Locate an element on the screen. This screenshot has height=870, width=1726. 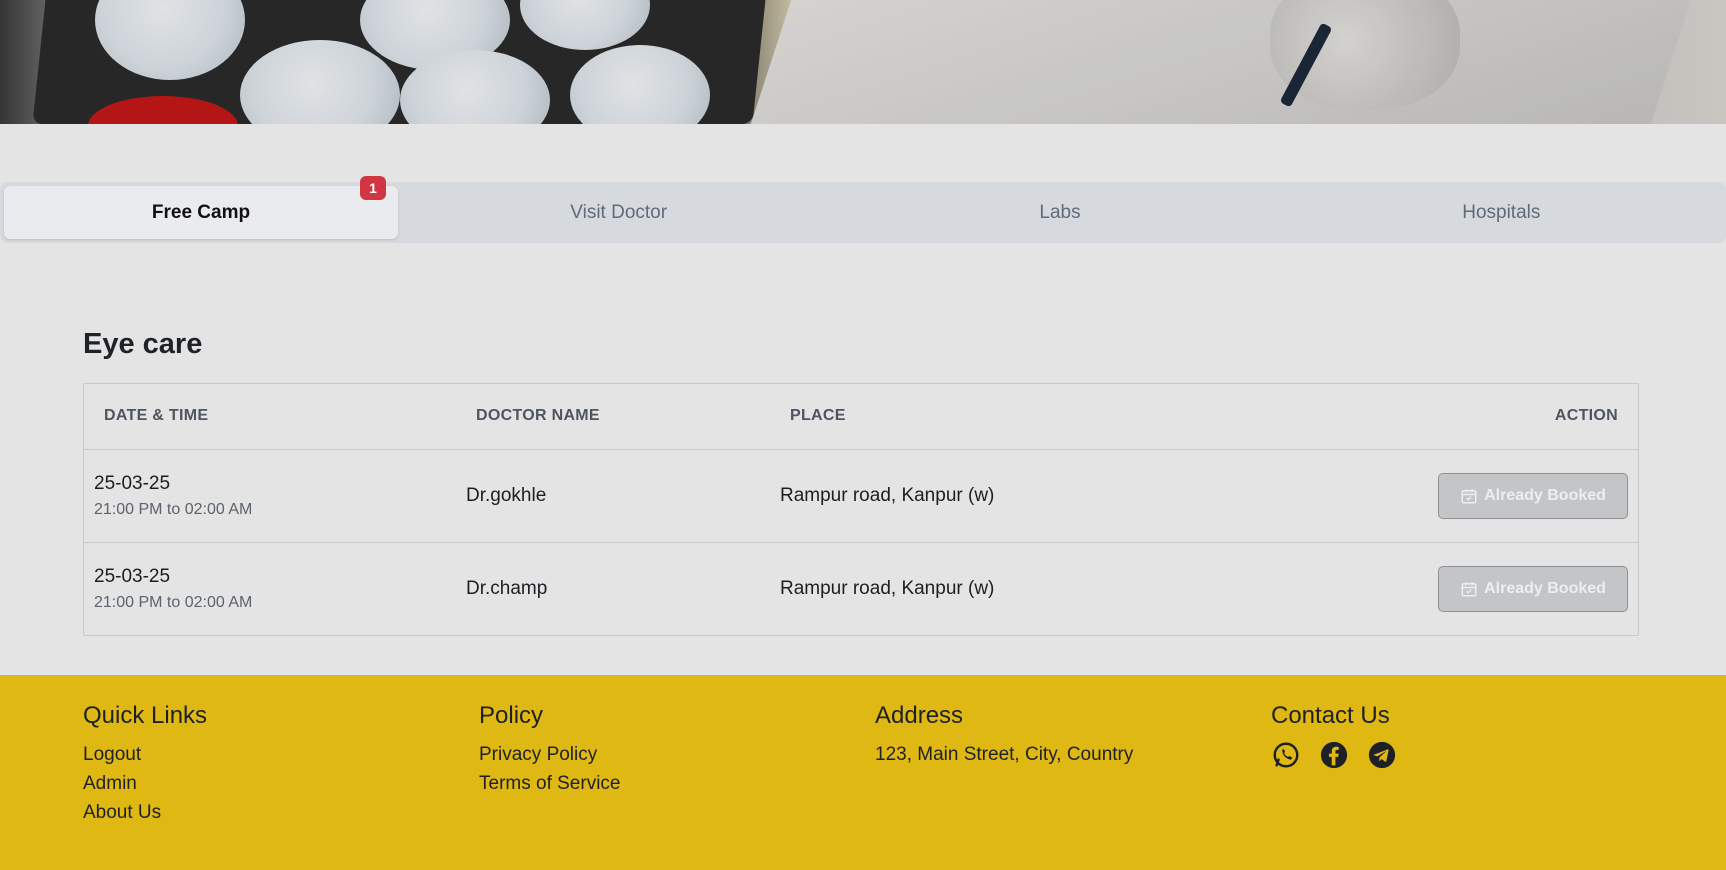
terms-of-service-link: Terms of Service is located at coordinates (549, 783).